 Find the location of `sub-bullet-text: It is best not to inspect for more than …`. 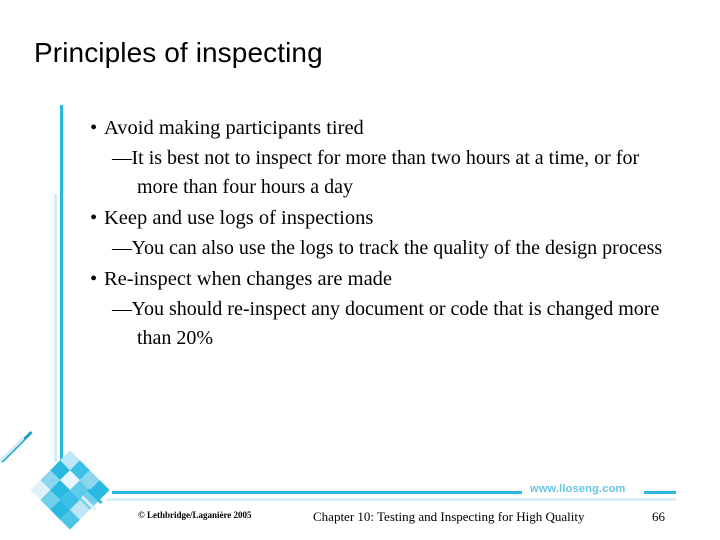

sub-bullet-text: It is best not to inspect for more than … is located at coordinates (385, 172).